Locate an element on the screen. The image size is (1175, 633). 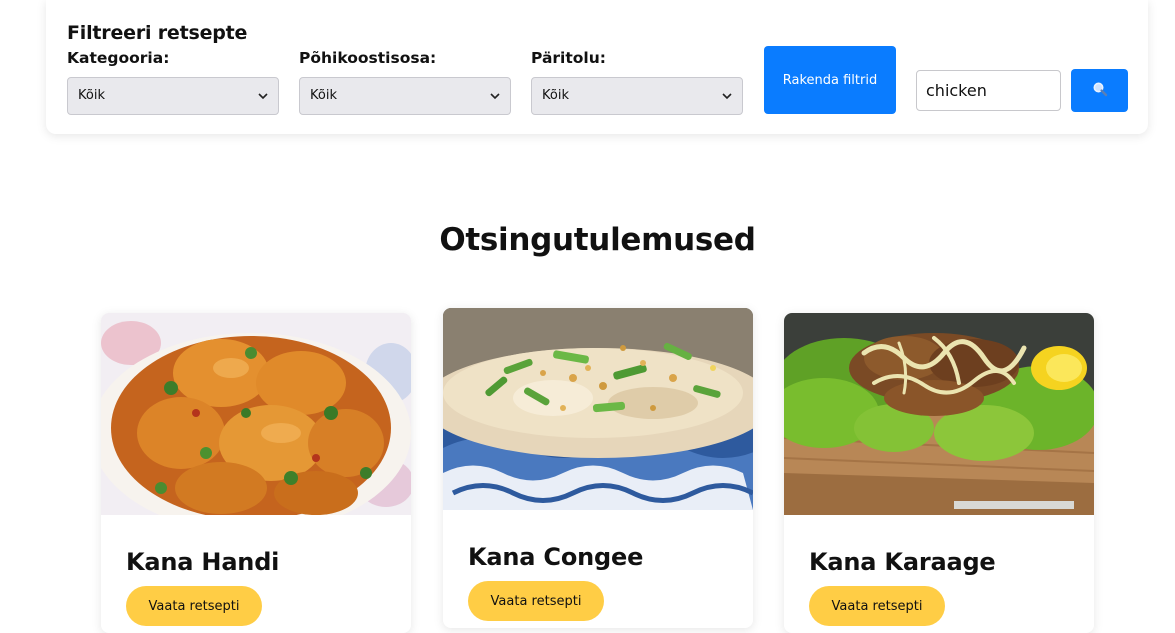
ingredient-filter: Põhikoostisosa: Kõik is located at coordinates (405, 82).